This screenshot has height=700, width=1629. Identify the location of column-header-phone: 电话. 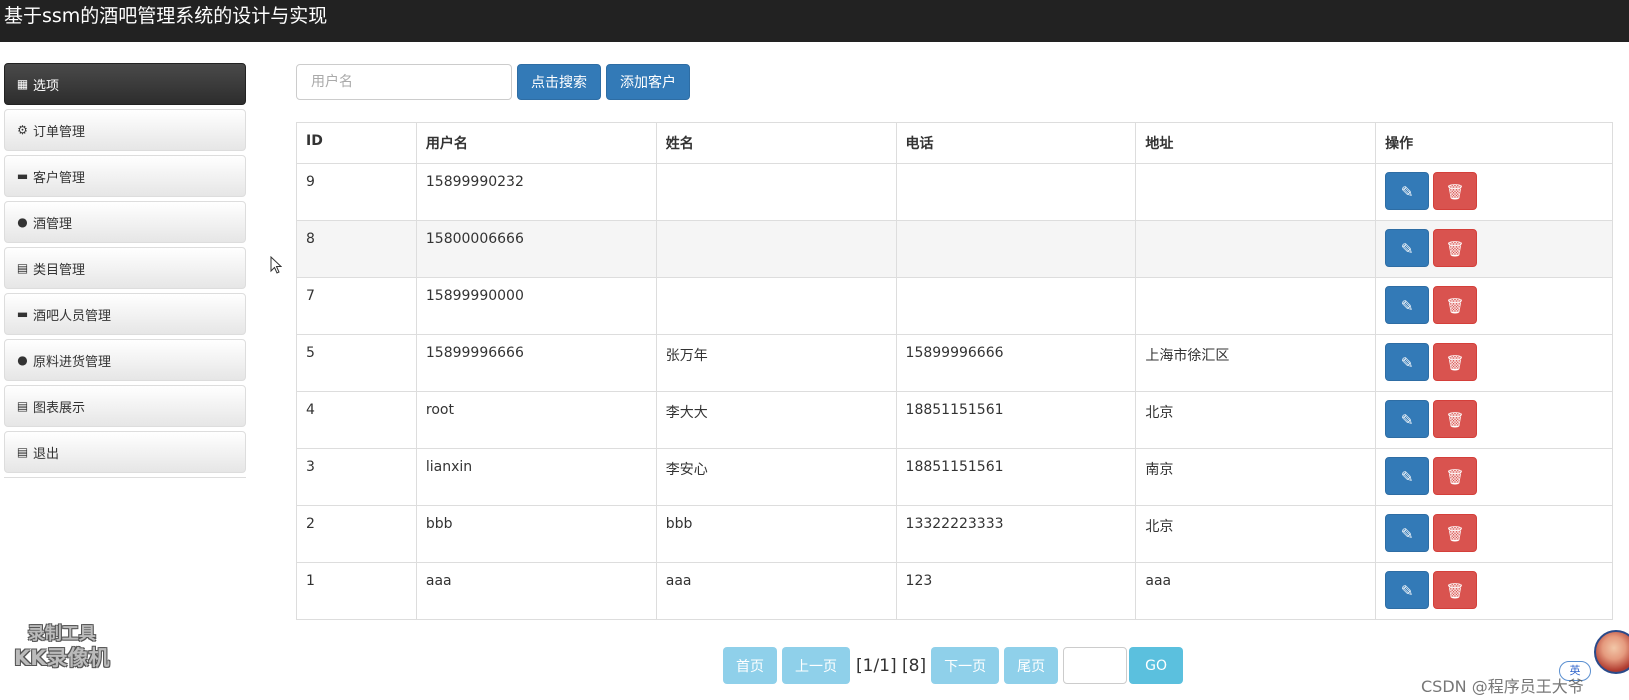
(1016, 143).